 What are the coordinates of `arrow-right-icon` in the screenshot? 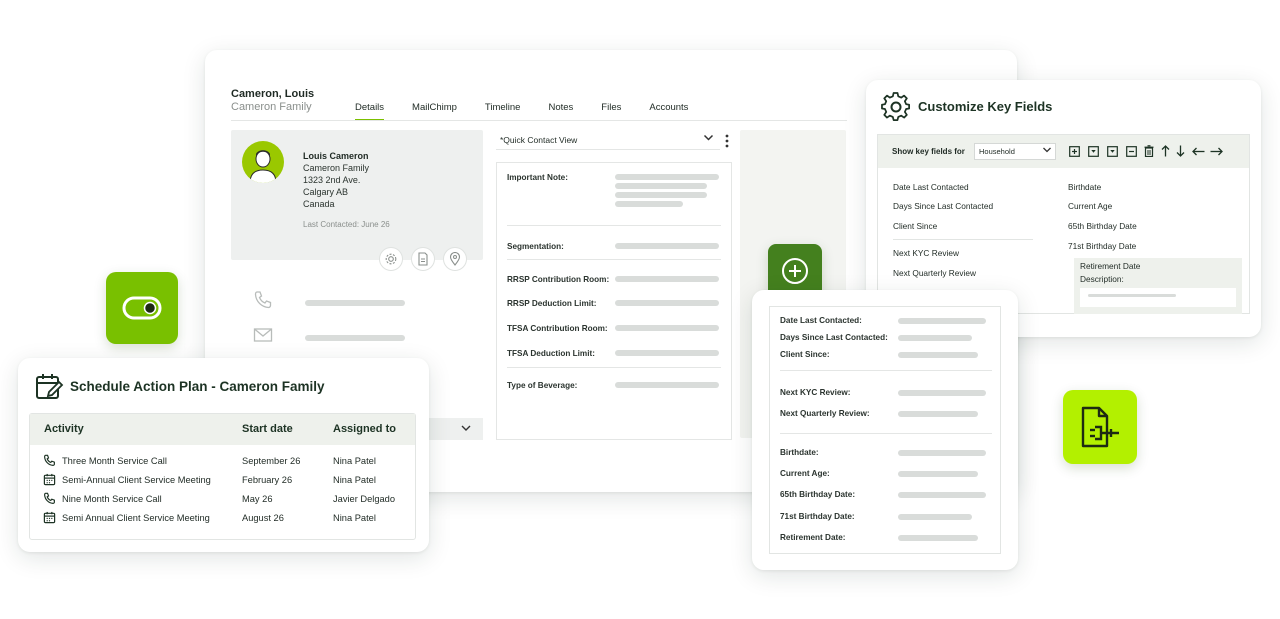 It's located at (1216, 151).